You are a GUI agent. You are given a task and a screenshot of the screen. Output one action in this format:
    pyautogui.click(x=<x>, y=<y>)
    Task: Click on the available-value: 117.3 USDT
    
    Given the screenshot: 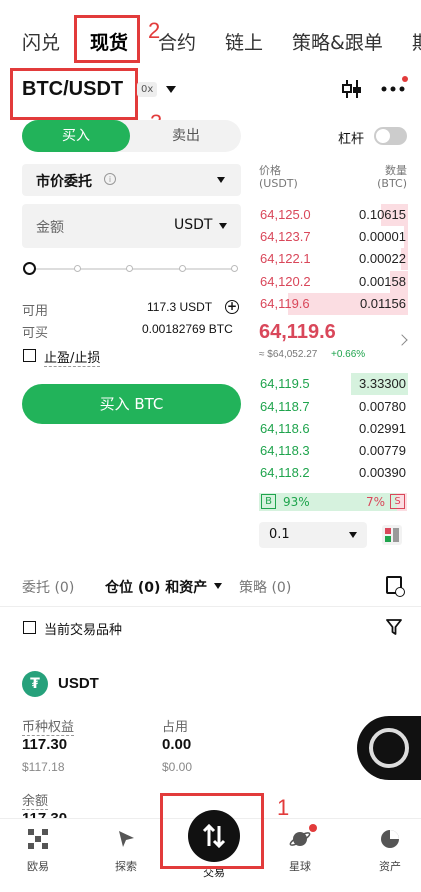 What is the action you would take?
    pyautogui.click(x=180, y=307)
    